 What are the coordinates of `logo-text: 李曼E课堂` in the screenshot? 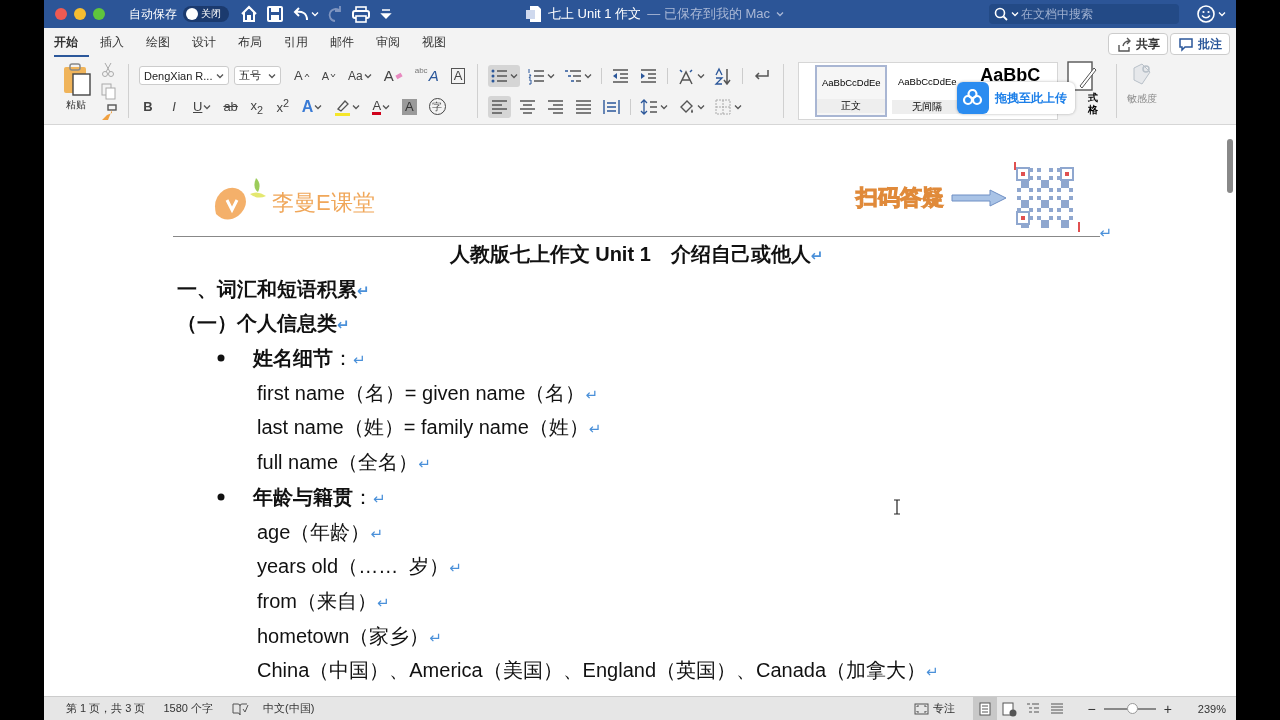 It's located at (323, 203).